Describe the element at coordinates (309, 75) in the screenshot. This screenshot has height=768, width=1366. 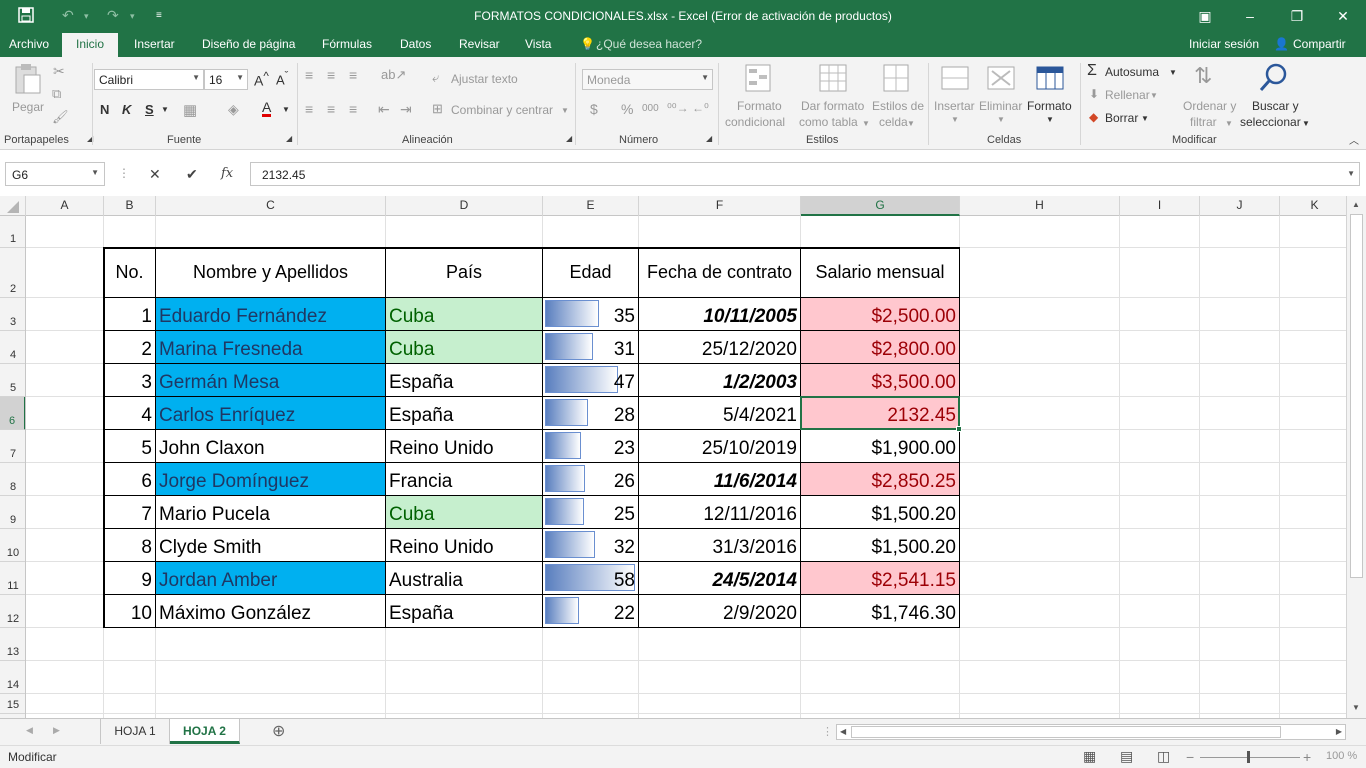
I see `align-top-icon: ≡` at that location.